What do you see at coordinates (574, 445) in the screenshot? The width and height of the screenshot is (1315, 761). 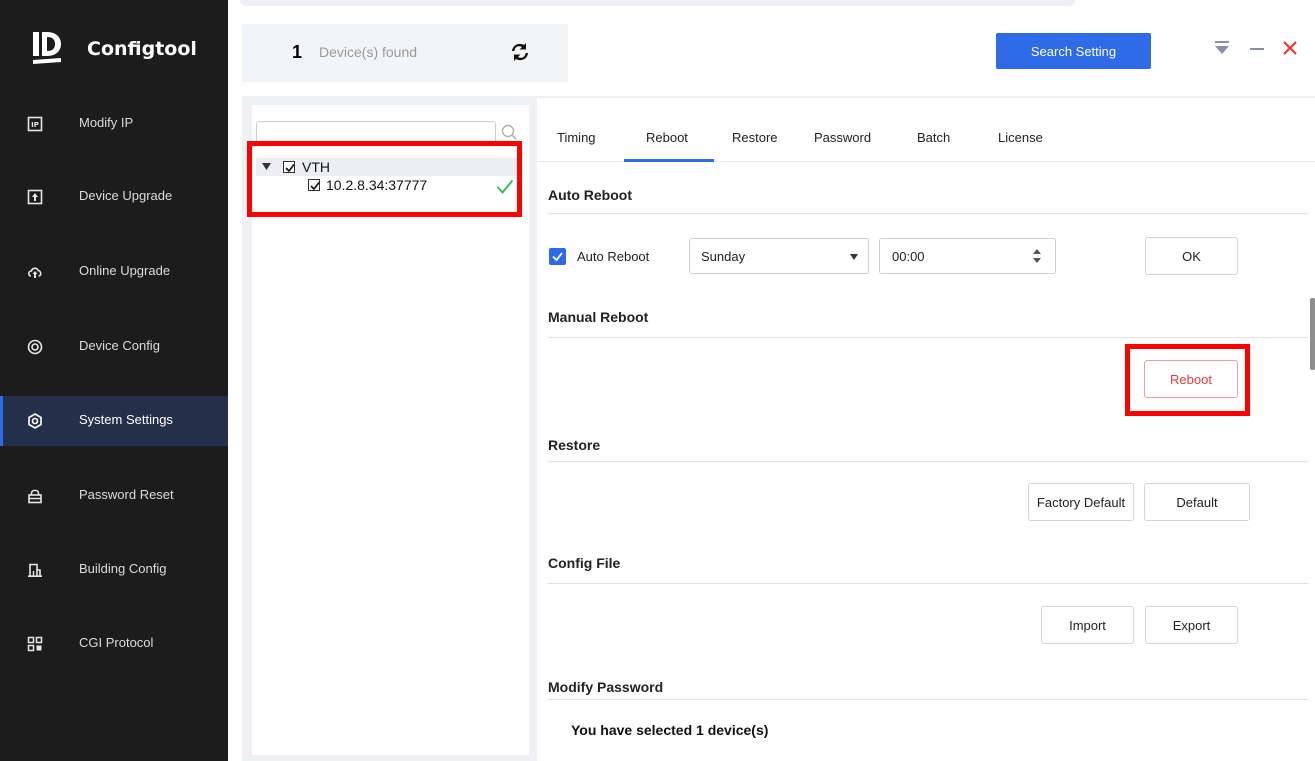 I see `restore-title: Restore` at bounding box center [574, 445].